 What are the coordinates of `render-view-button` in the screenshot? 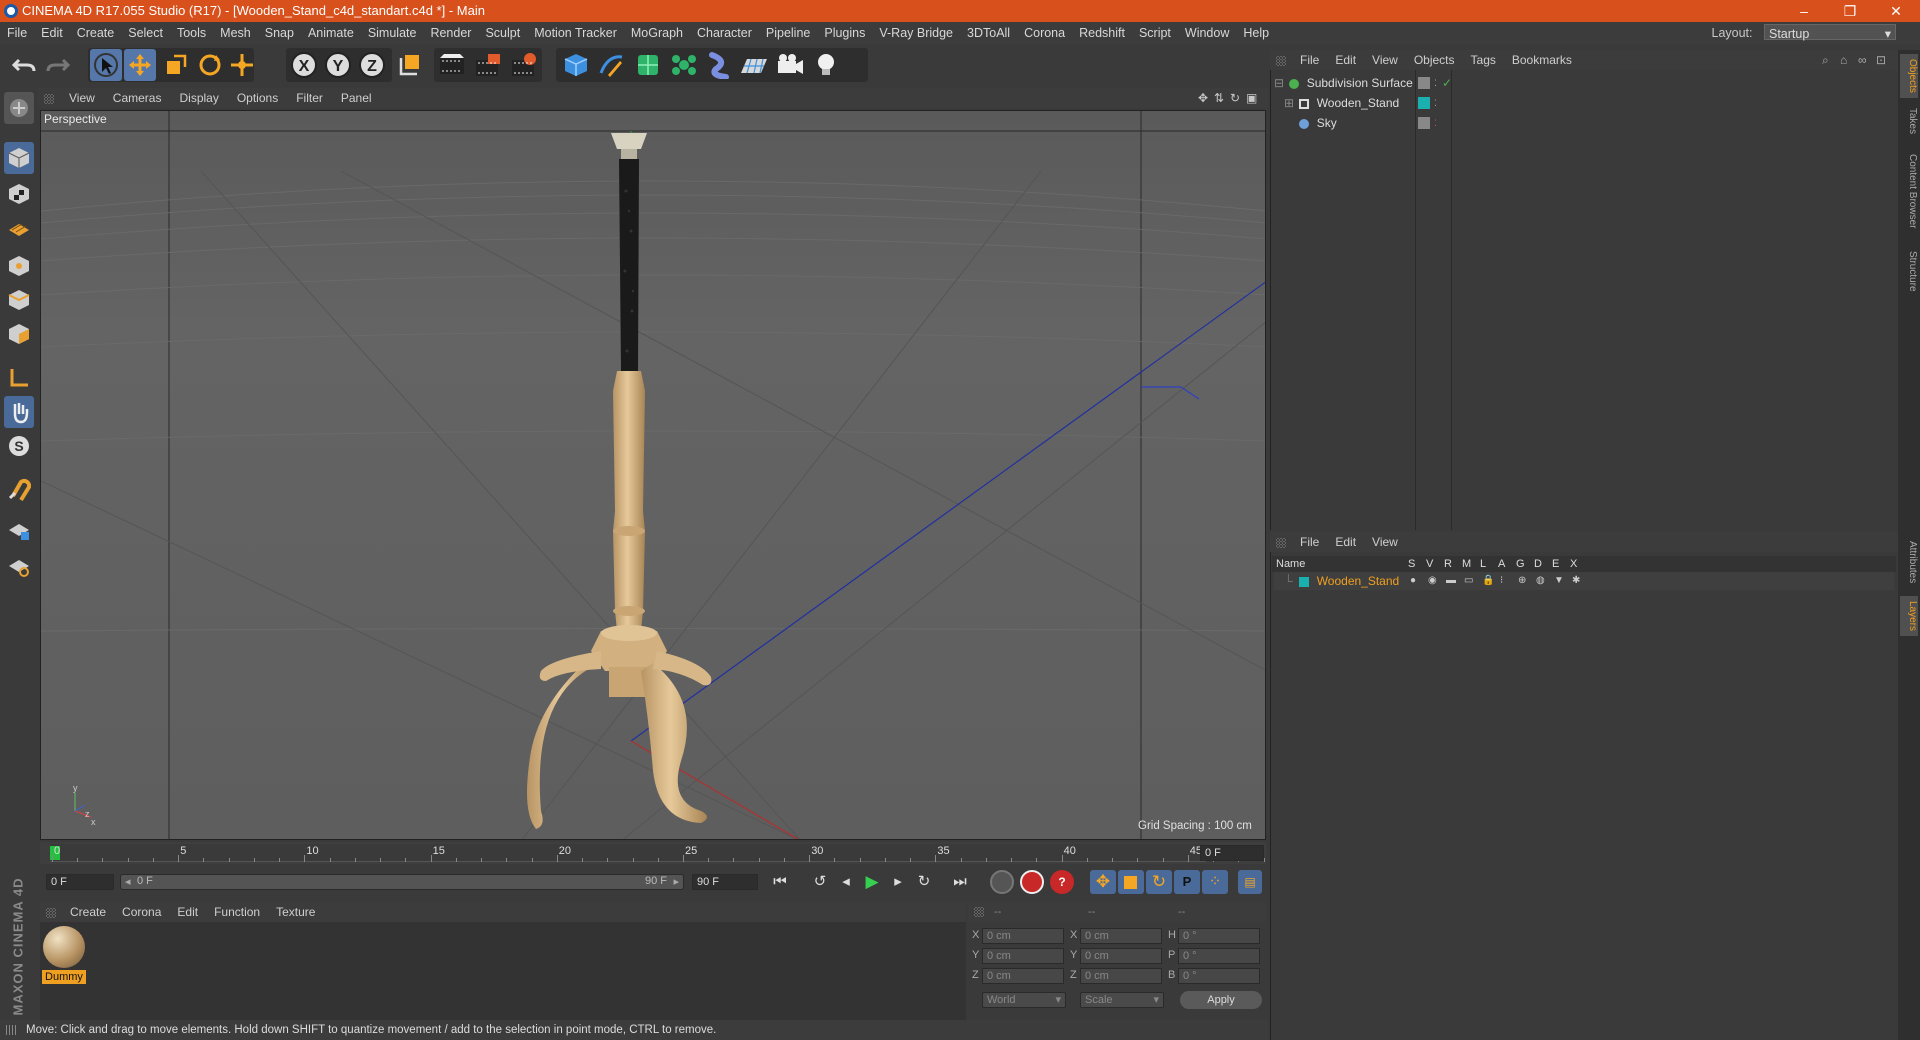 It's located at (452, 65).